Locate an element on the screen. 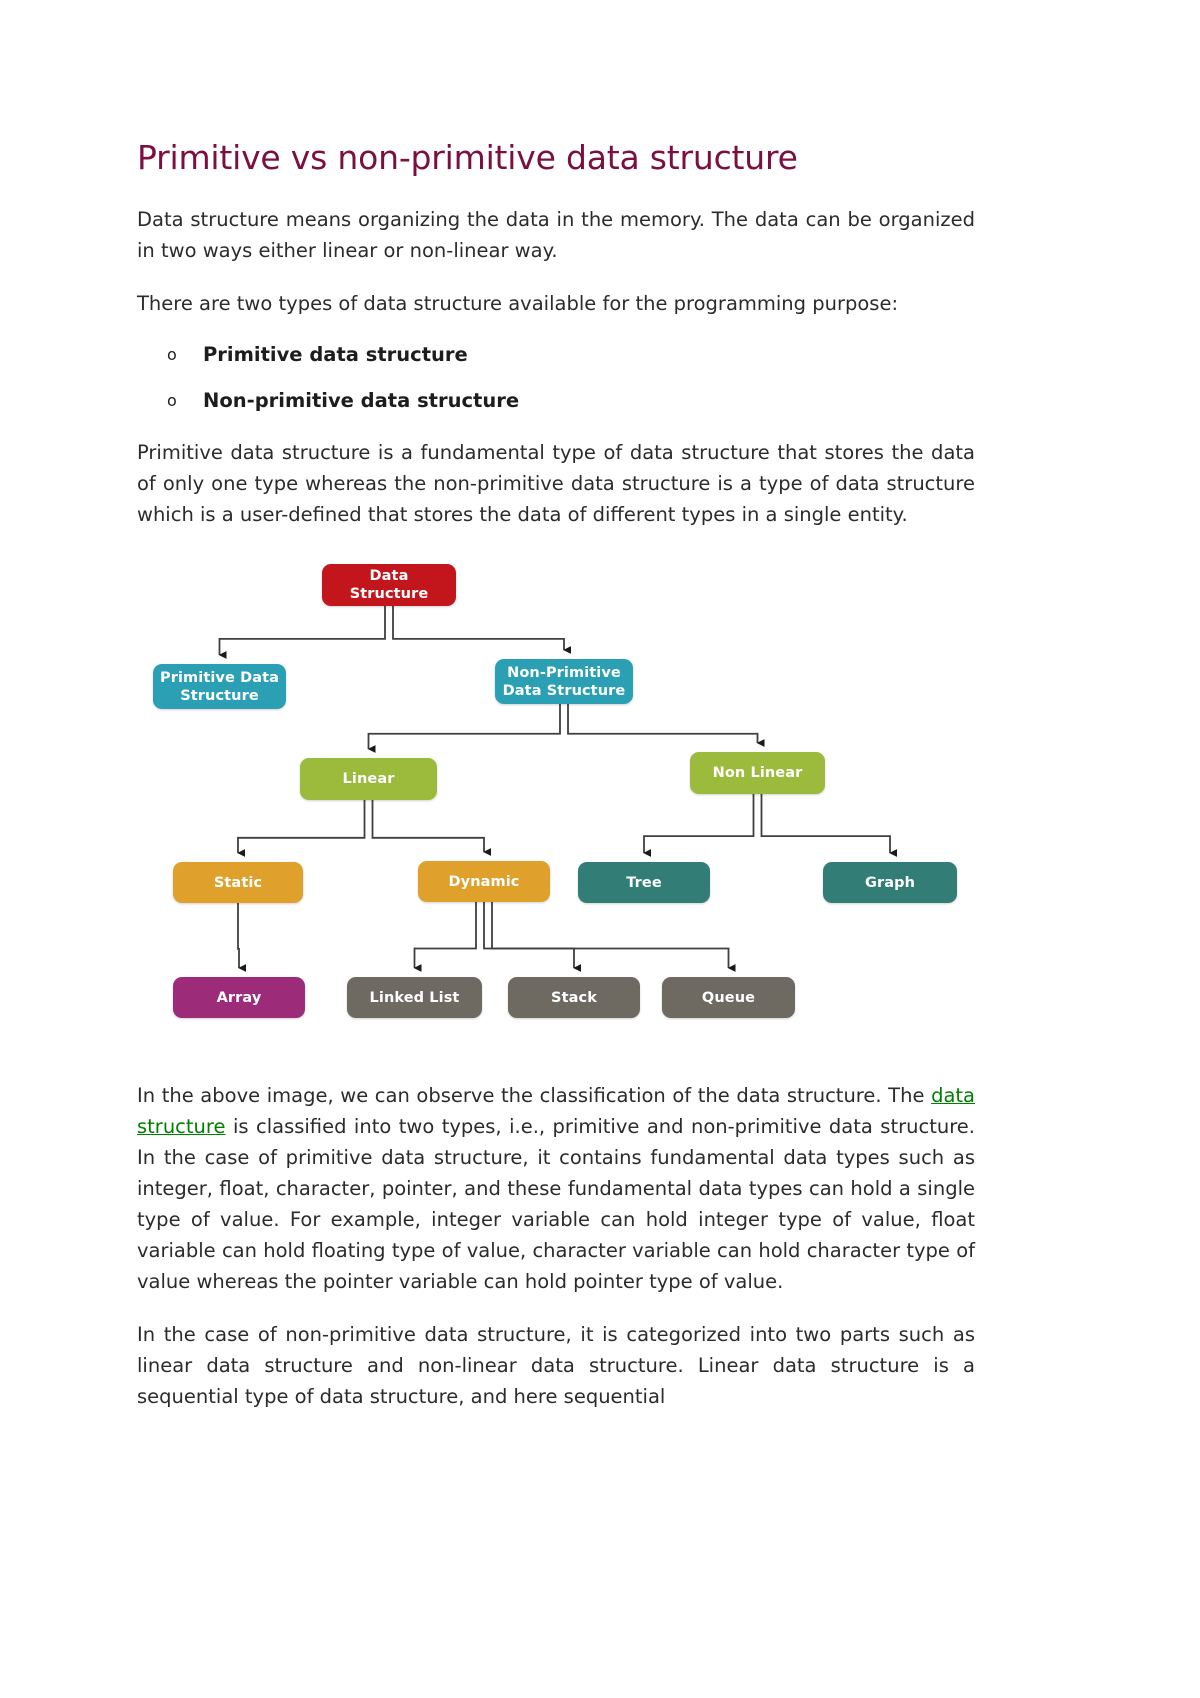  diagram-node-primitive-data-structure: Primitive Data Structure is located at coordinates (219, 686).